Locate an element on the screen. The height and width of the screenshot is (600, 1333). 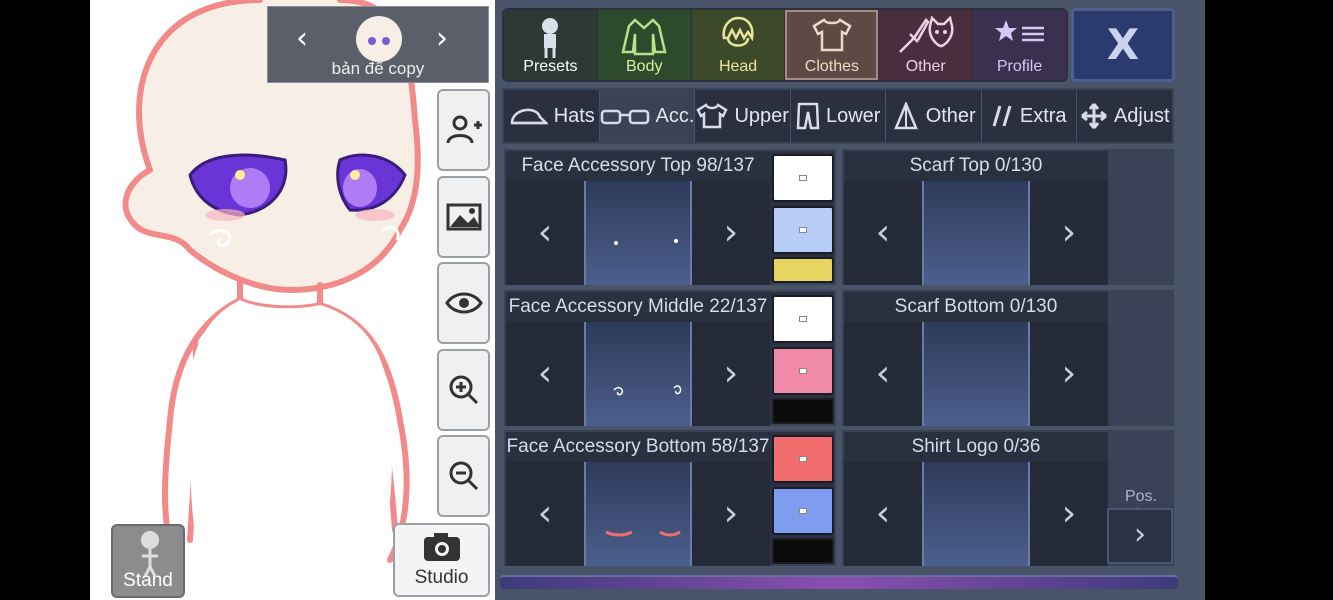
face-accessory-middle-title: Face Accessory Middle 22/137 is located at coordinates (638, 307).